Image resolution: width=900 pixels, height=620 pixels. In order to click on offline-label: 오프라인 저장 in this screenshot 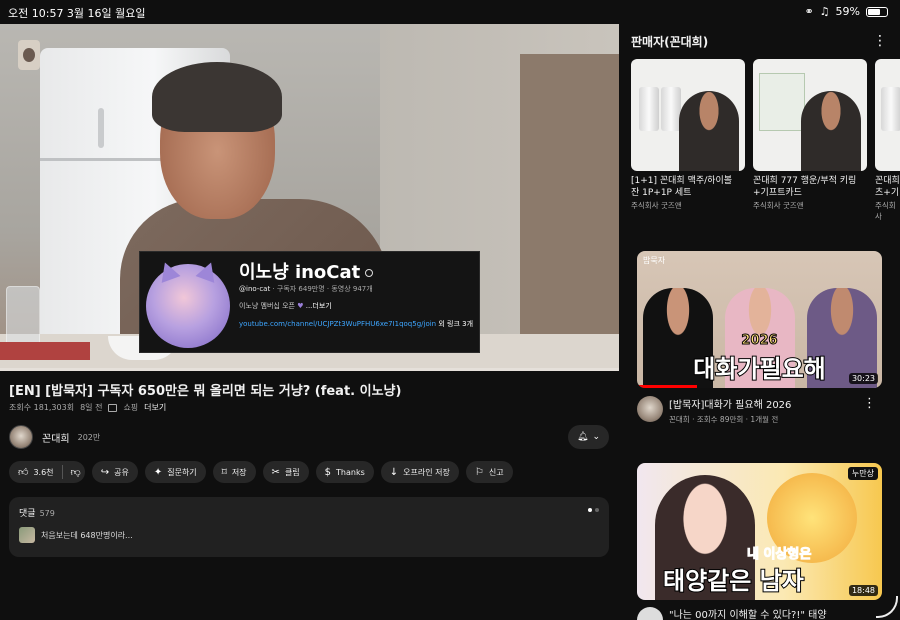, I will do `click(426, 472)`.